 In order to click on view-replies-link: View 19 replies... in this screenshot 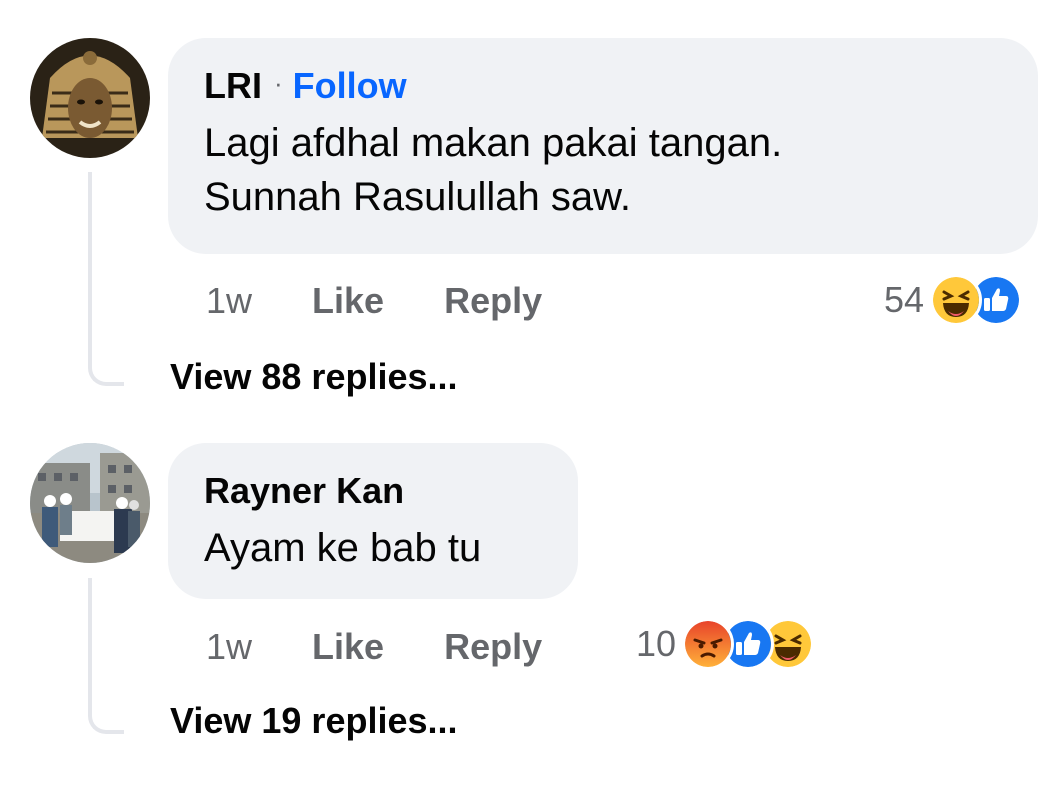, I will do `click(314, 721)`.